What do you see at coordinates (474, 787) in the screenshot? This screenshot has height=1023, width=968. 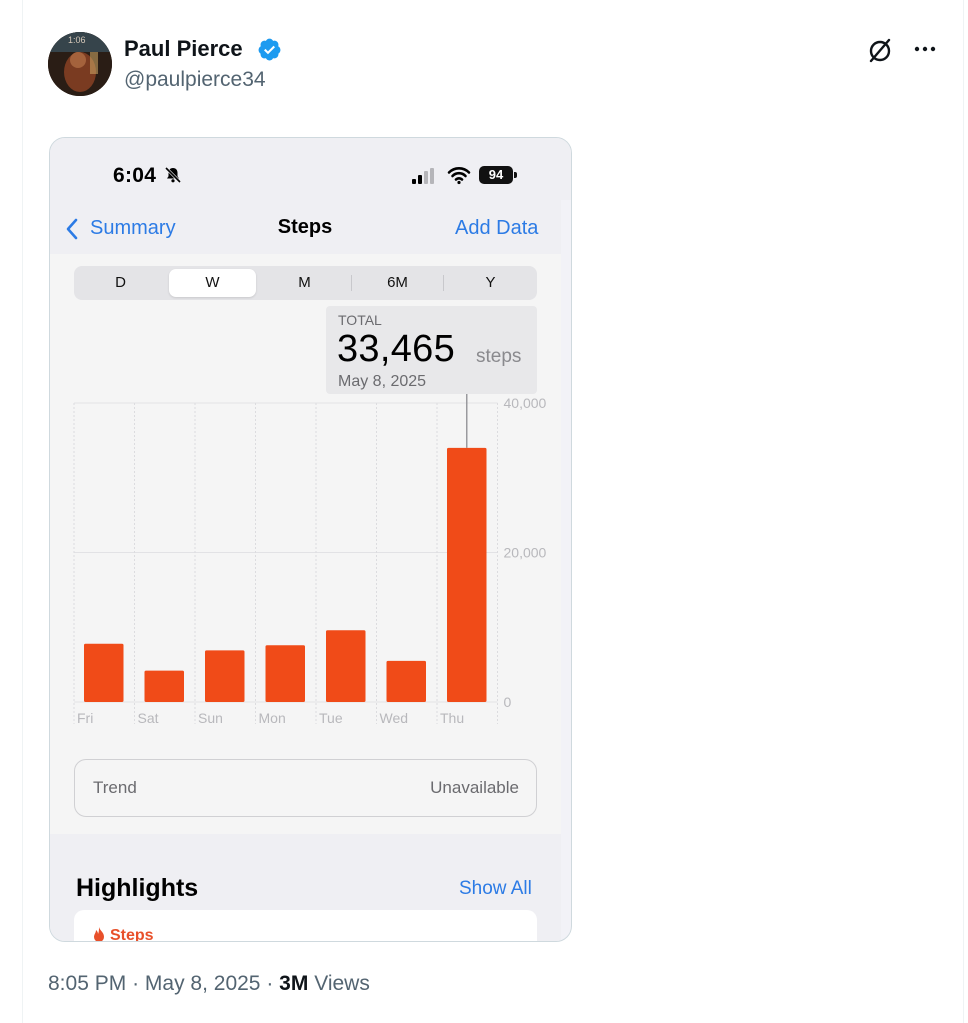 I see `trend-value: Unavailable` at bounding box center [474, 787].